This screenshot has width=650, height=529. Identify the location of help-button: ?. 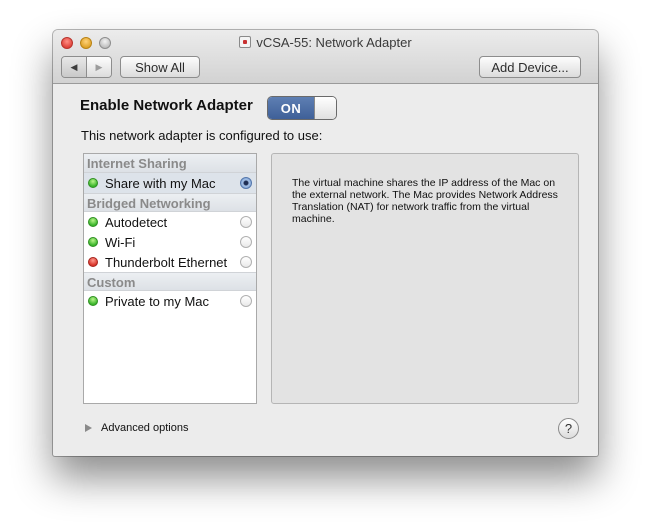
(568, 428).